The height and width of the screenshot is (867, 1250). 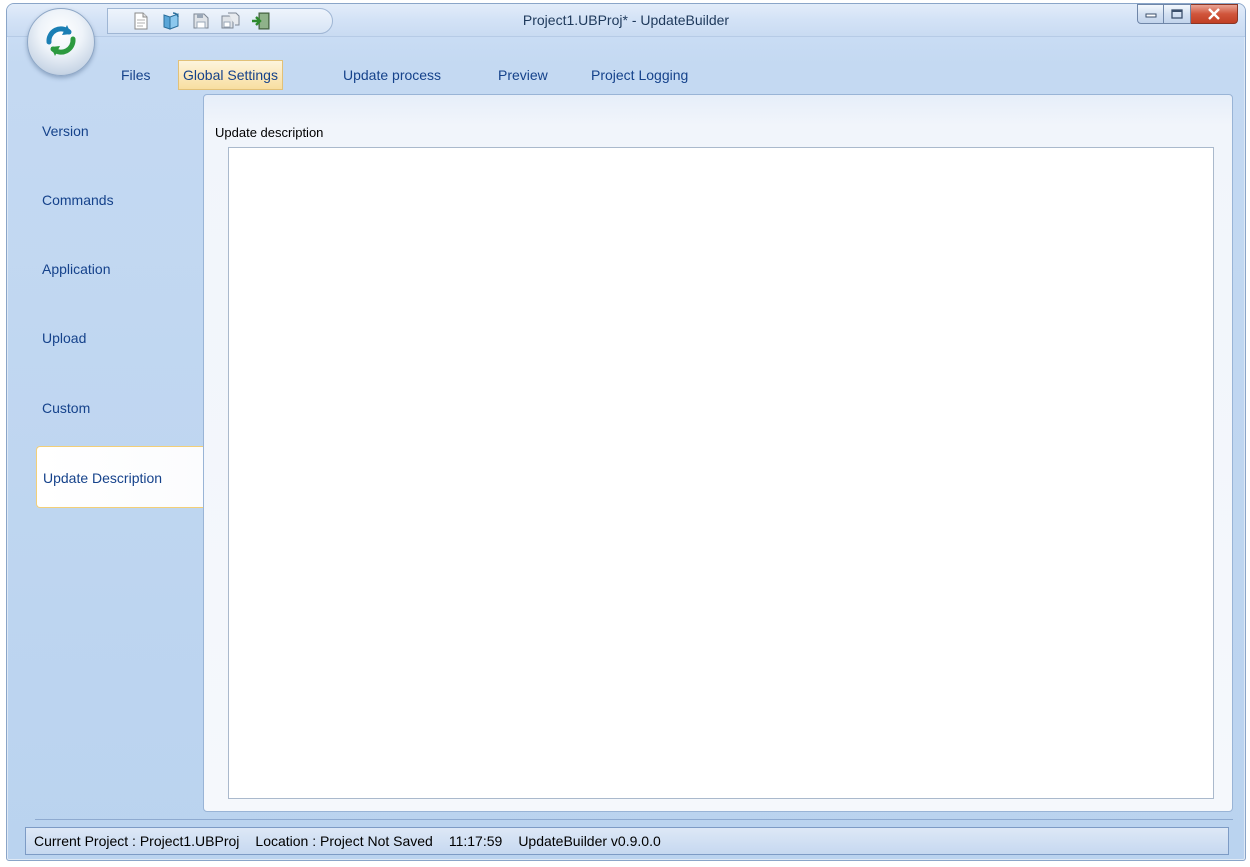 I want to click on sidebar-item-custom: Custom, so click(x=120, y=408).